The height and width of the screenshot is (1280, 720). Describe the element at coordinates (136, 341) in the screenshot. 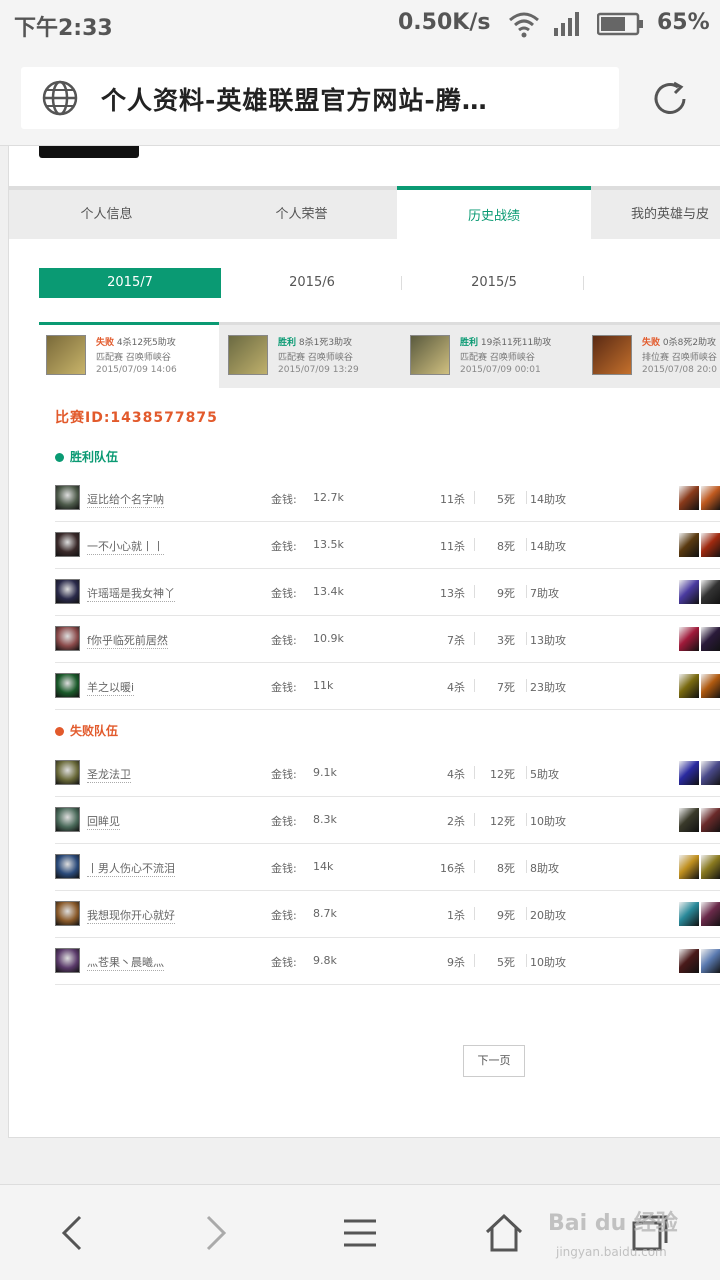

I see `match-summary: 失败 4杀12死5助攻` at that location.